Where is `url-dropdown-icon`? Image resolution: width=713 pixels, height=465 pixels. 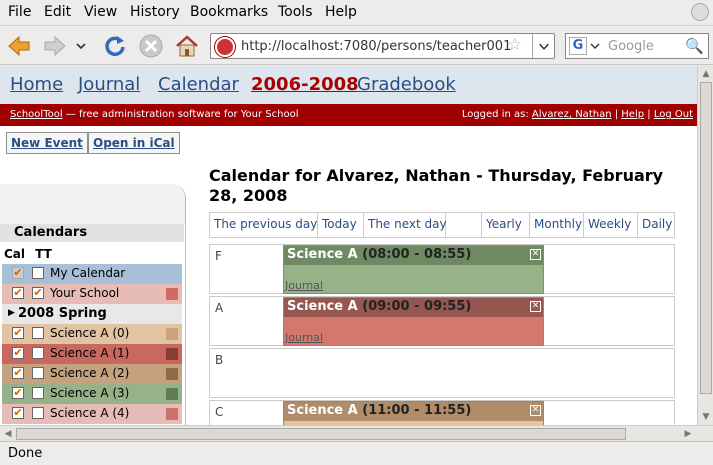 url-dropdown-icon is located at coordinates (543, 46).